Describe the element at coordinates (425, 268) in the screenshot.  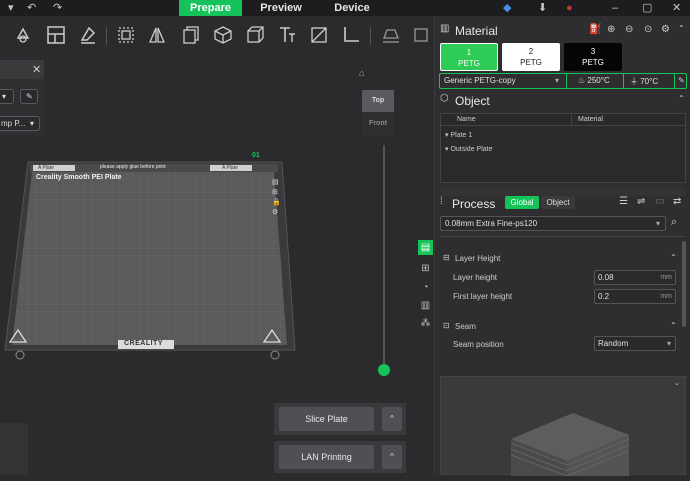
I see `grid-view-icon: ⊞` at that location.